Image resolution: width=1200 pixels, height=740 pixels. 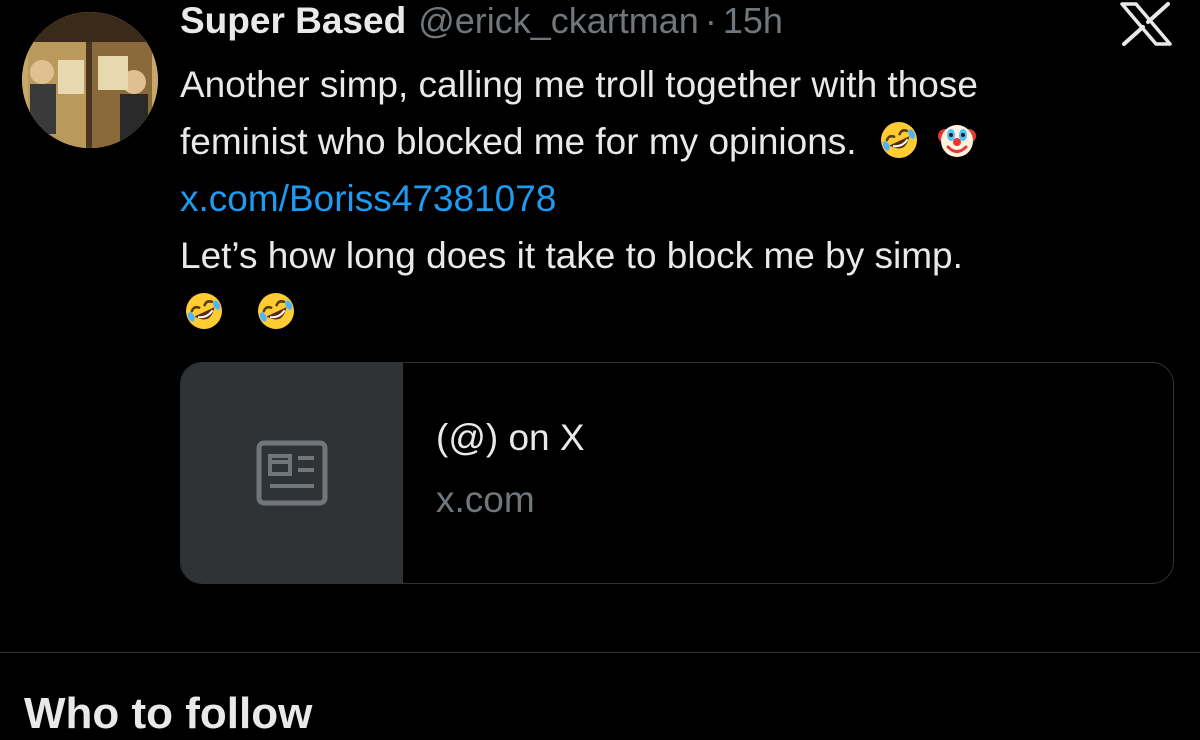 I want to click on tweet-text-line-content: feminist who blocked me for my opinions., so click(x=518, y=141).